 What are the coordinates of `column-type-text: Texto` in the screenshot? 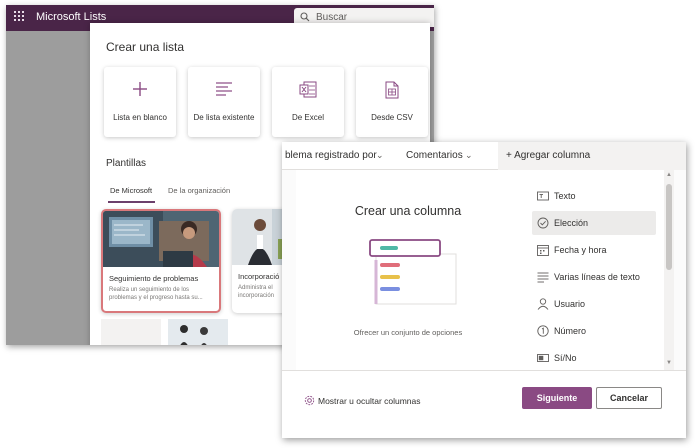 It's located at (594, 196).